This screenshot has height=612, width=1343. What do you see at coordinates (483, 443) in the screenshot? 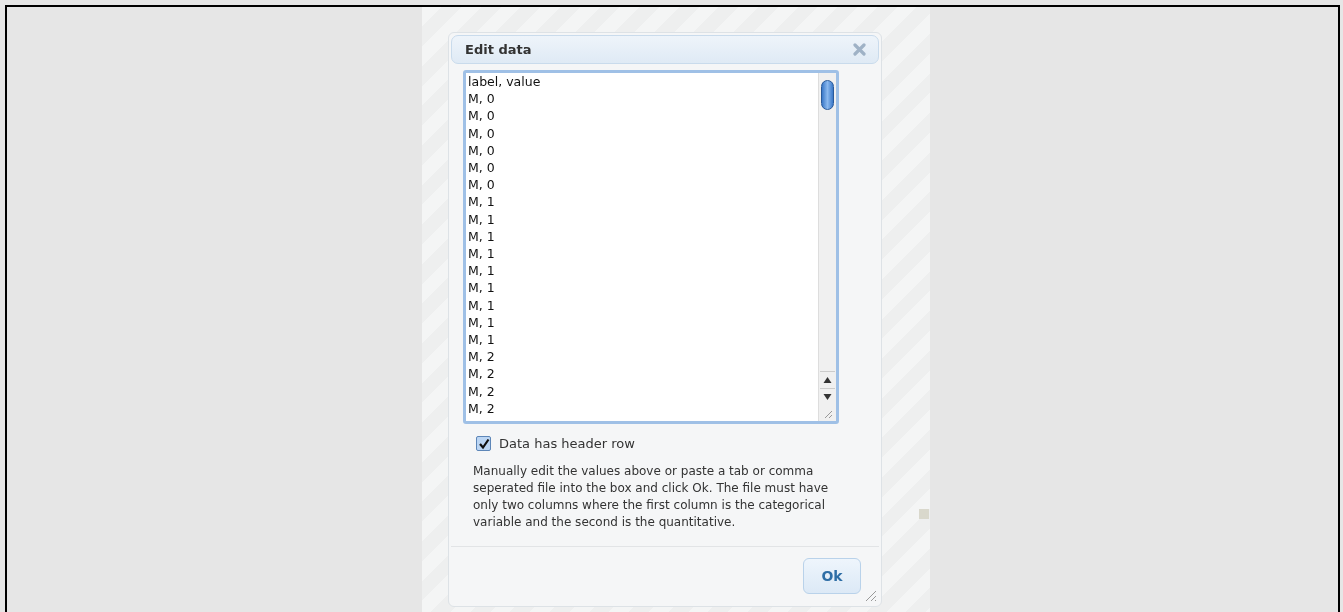
I see `header-row-checkbox` at bounding box center [483, 443].